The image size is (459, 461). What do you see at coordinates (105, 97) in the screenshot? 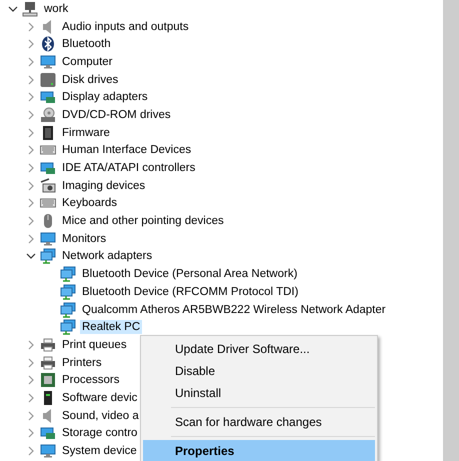
I see `tree-item: Display adapters` at bounding box center [105, 97].